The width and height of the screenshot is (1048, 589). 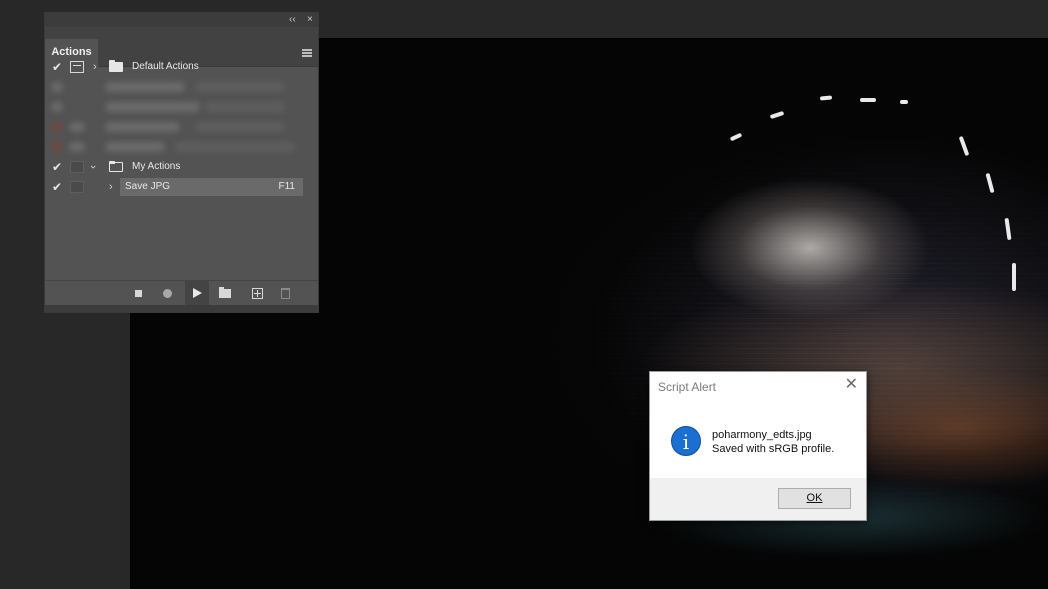 I want to click on new-action-icon, so click(x=257, y=293).